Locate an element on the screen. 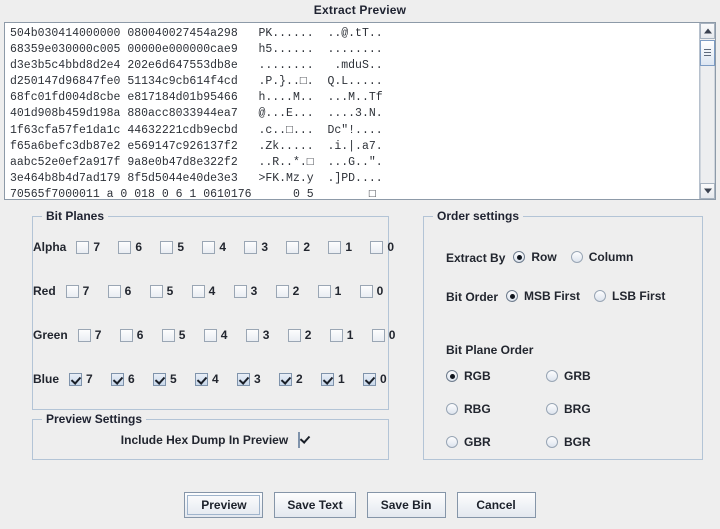 The image size is (720, 529). bit-plane-order-option-brg: BRG is located at coordinates (594, 409).